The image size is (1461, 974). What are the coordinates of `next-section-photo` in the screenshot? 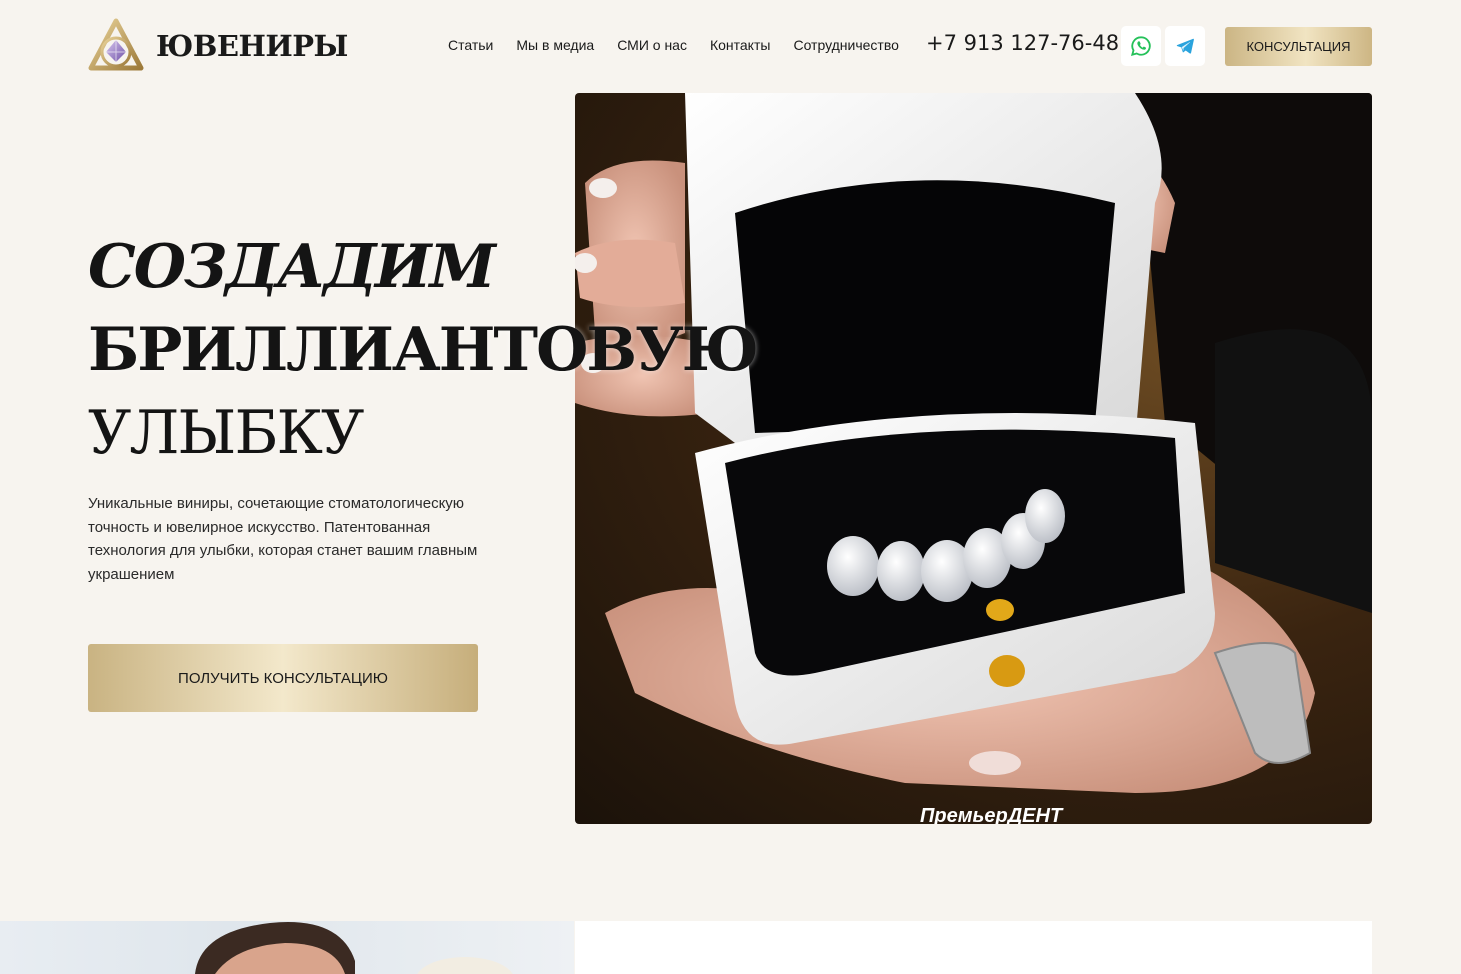 It's located at (287, 947).